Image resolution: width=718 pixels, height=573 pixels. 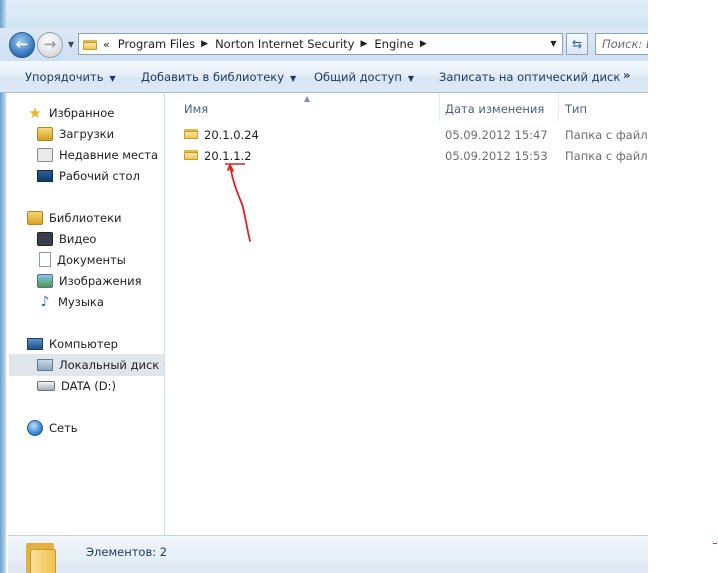 What do you see at coordinates (576, 109) in the screenshot?
I see `column-header-type: Тип` at bounding box center [576, 109].